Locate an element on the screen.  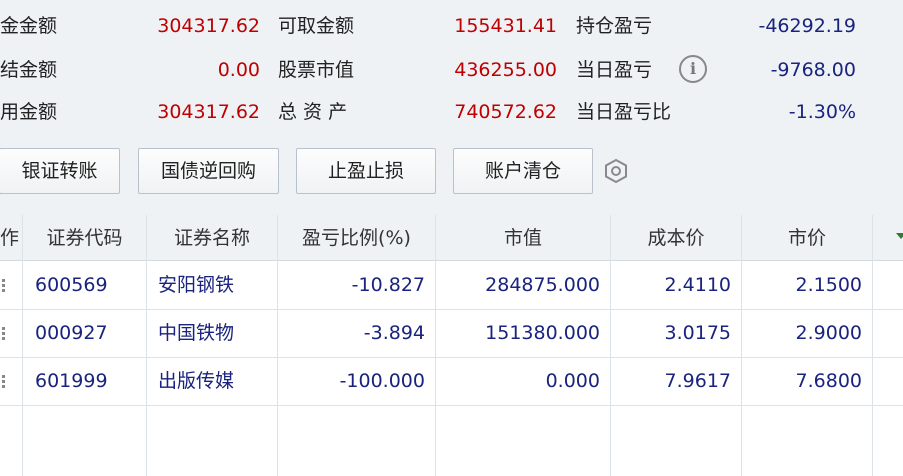
pl-ratio: -3.894 is located at coordinates (394, 333).